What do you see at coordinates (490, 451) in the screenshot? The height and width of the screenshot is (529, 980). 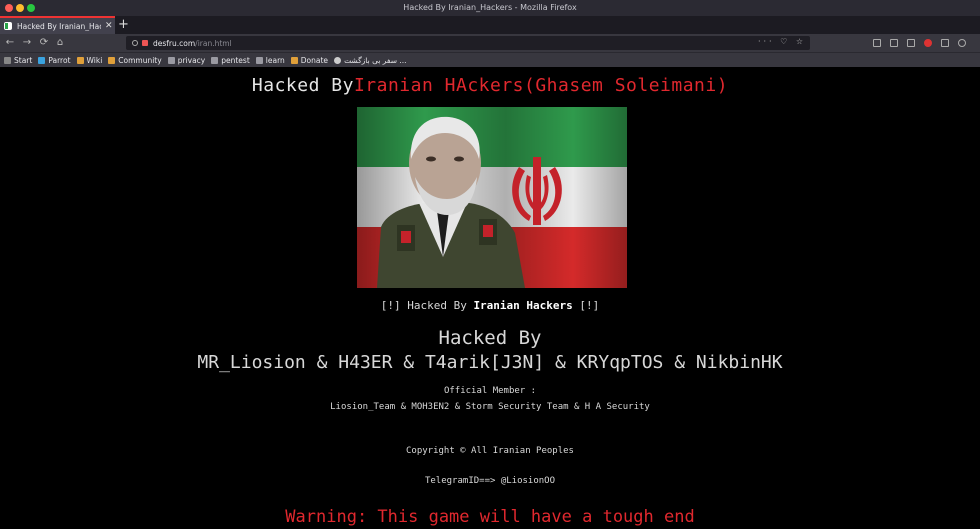 I see `copyright-text: Copyright © All Iranian Peoples` at bounding box center [490, 451].